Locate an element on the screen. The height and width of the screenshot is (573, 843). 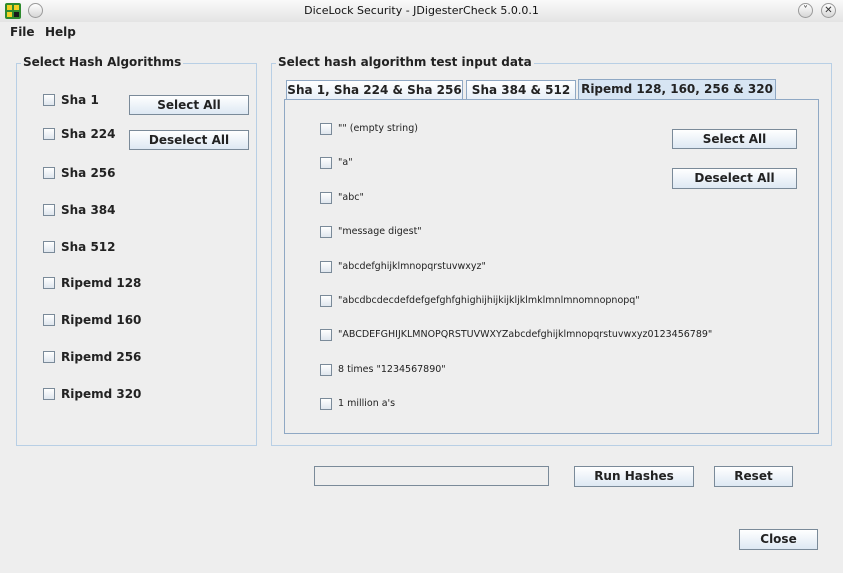
input-label: 1 million a's is located at coordinates (367, 403).